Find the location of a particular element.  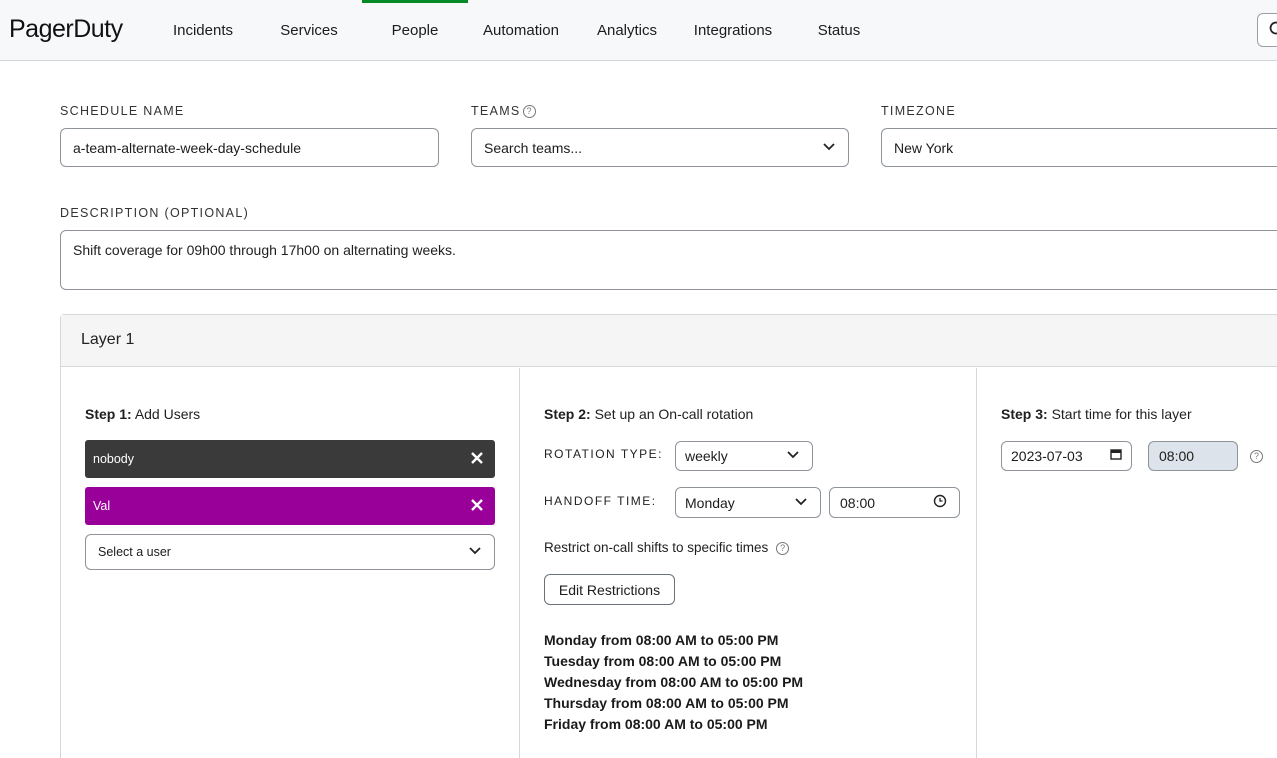

step1-heading: Step 1: Add Users is located at coordinates (142, 414).